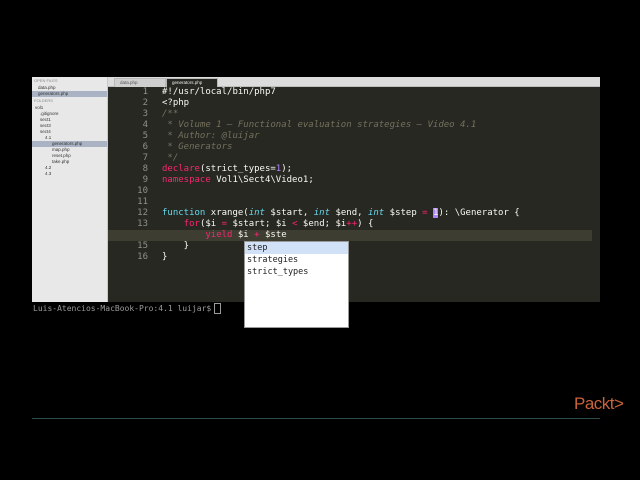  What do you see at coordinates (210, 224) in the screenshot?
I see `code-token: ($i` at bounding box center [210, 224].